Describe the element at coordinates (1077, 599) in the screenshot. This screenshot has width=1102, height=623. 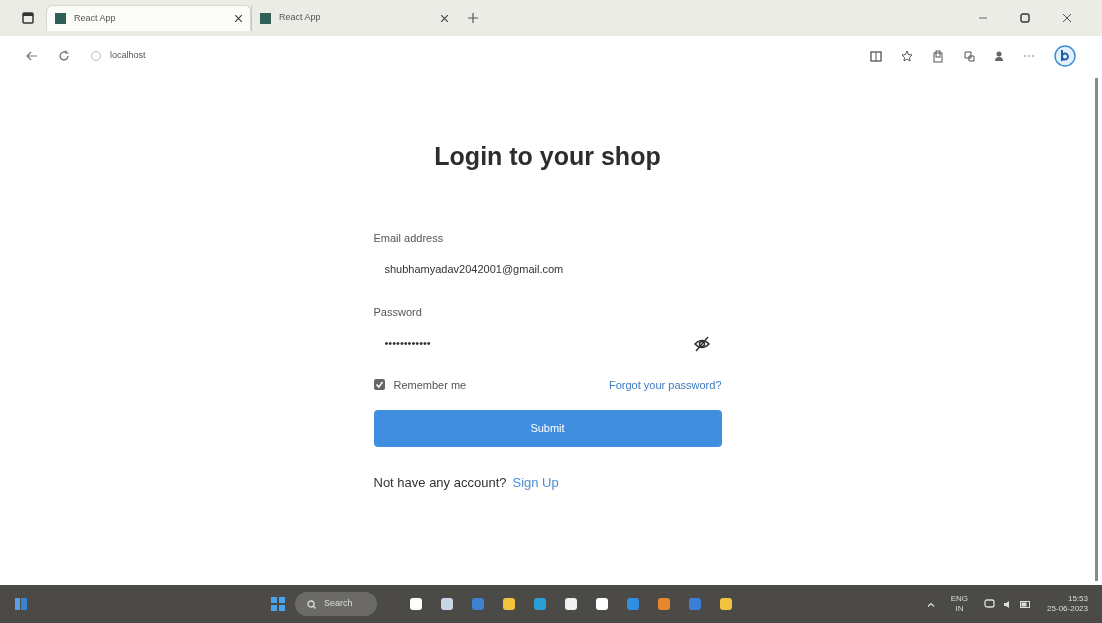
I see `clock-time: 15:53` at that location.